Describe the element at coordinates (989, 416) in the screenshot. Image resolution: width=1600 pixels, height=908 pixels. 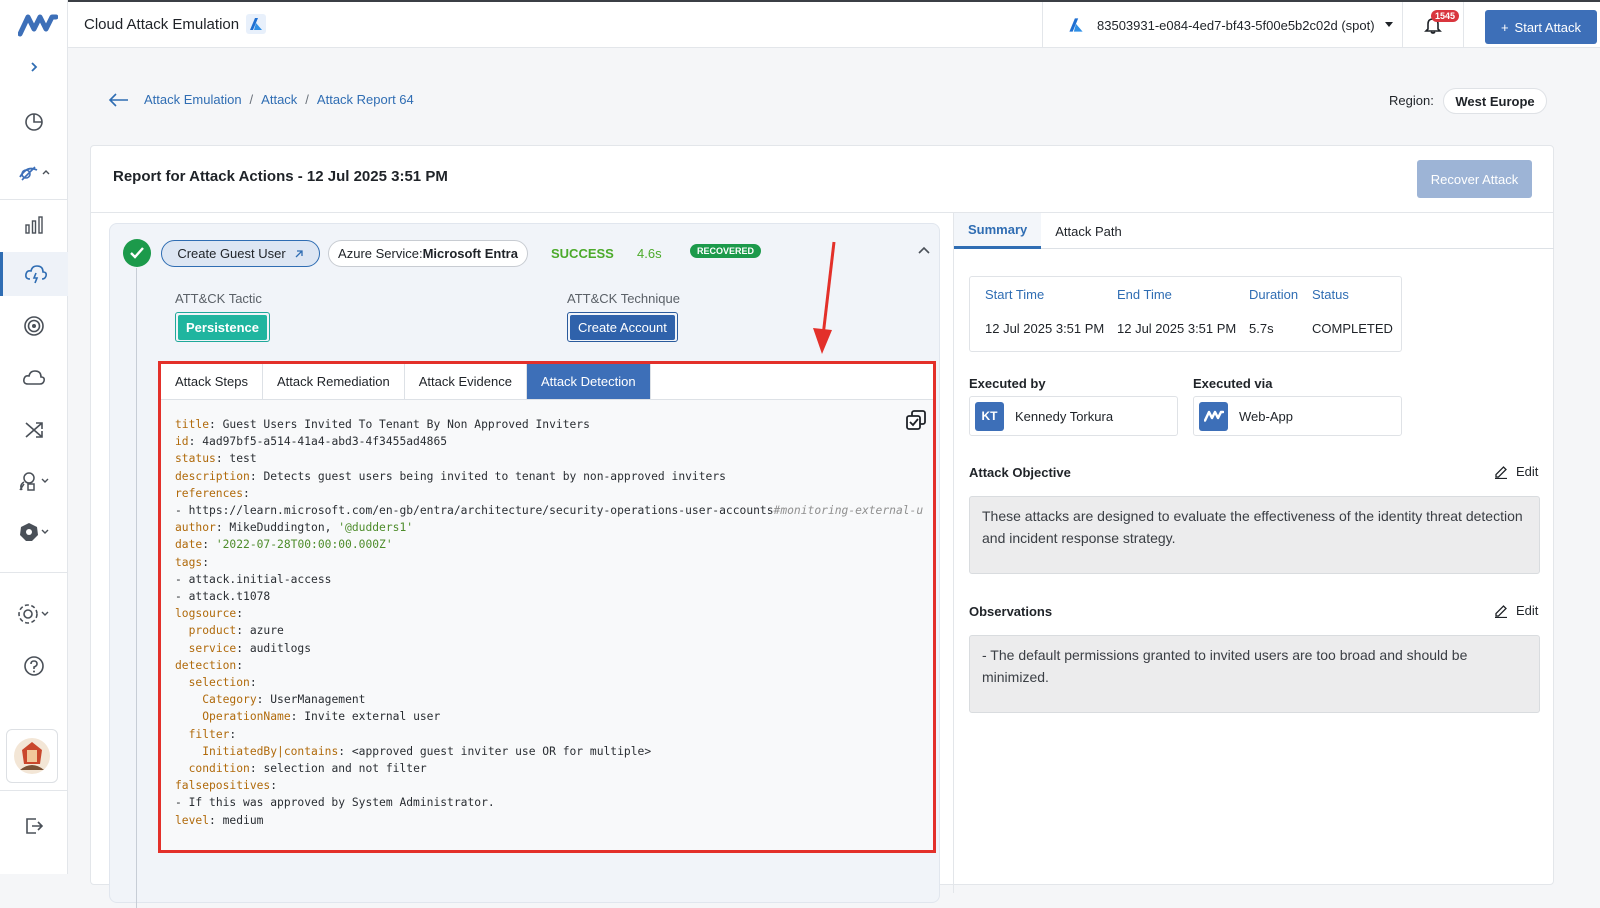
I see `user-initials-avatar: KT` at that location.